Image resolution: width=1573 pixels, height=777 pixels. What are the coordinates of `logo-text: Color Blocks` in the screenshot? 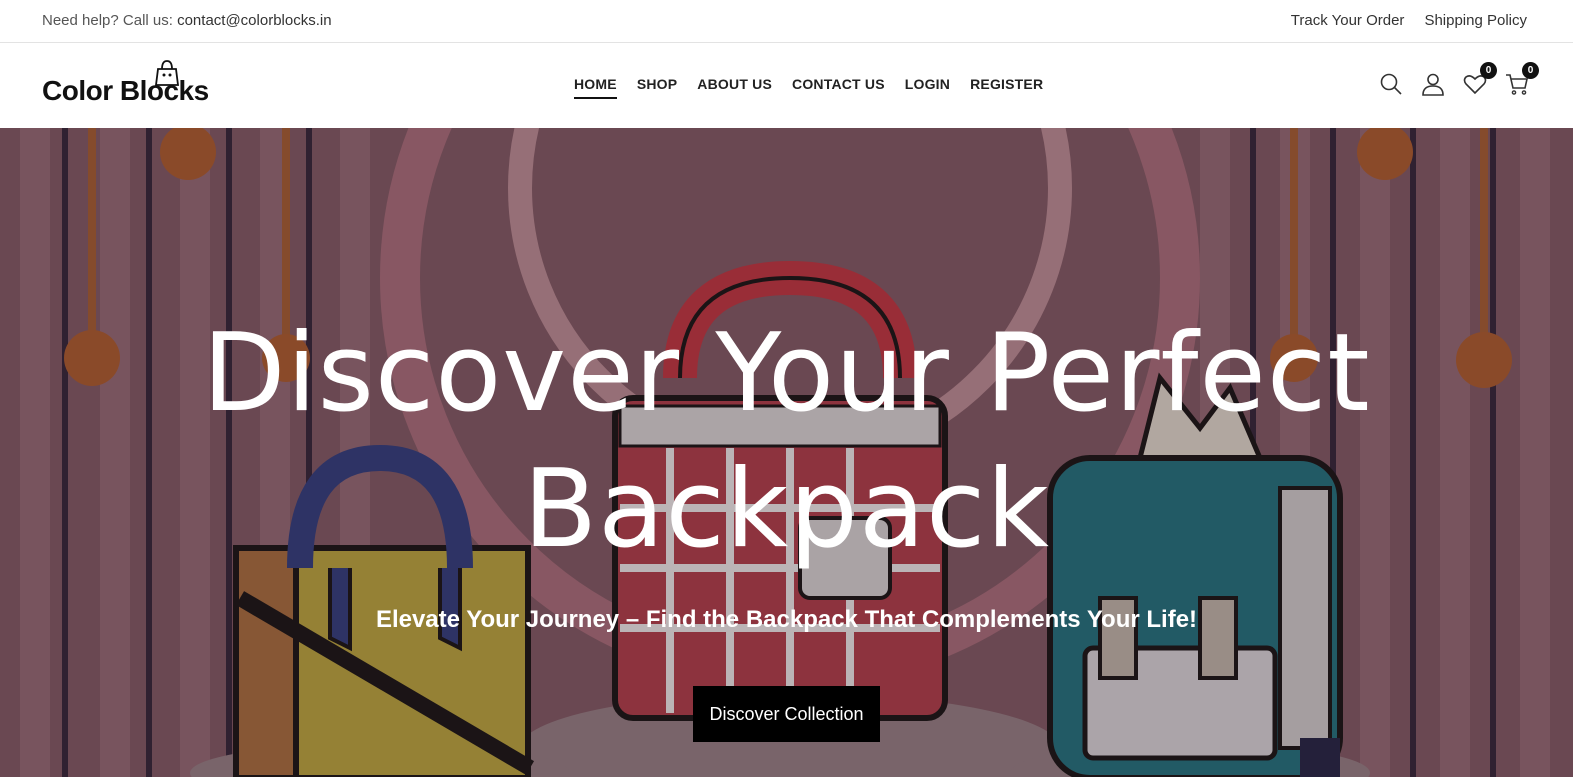 It's located at (125, 90).